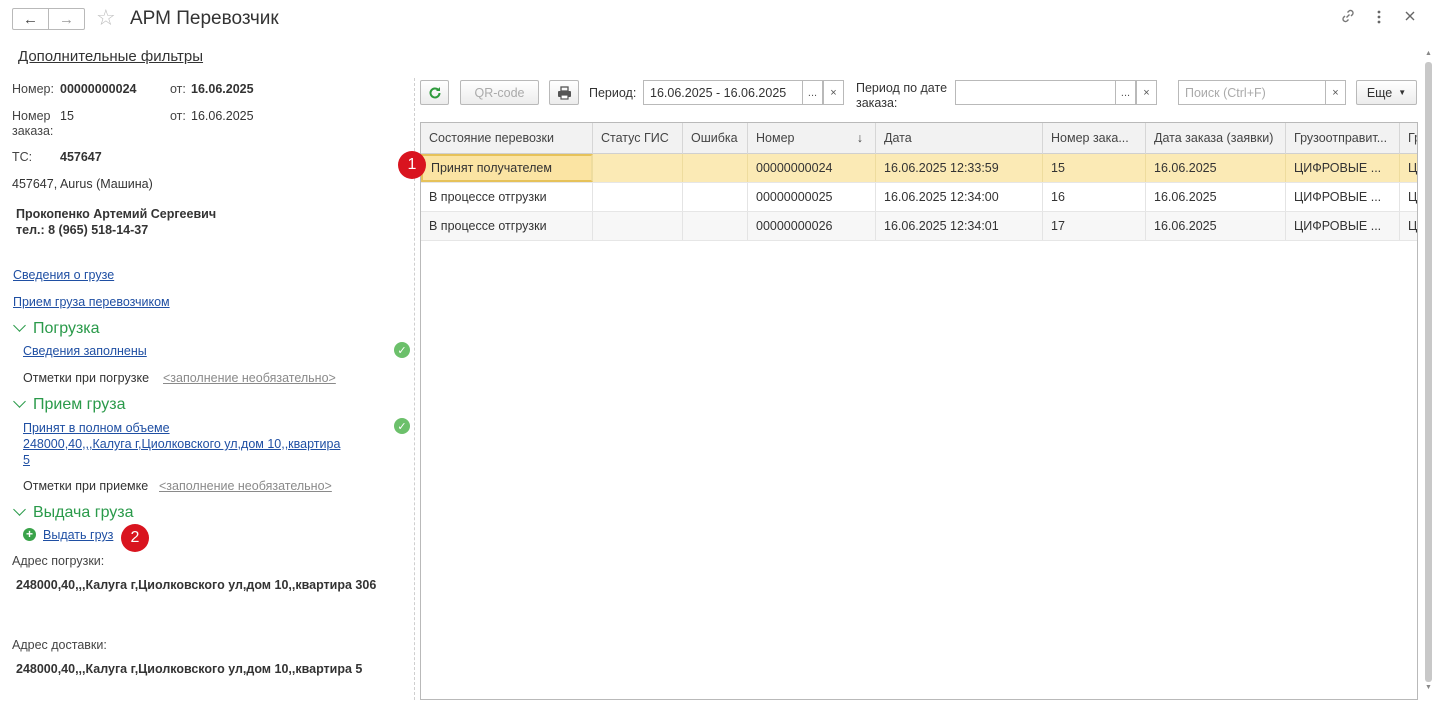 The image size is (1435, 709). I want to click on loading-marks-link: <заполнение необязательно>, so click(249, 378).